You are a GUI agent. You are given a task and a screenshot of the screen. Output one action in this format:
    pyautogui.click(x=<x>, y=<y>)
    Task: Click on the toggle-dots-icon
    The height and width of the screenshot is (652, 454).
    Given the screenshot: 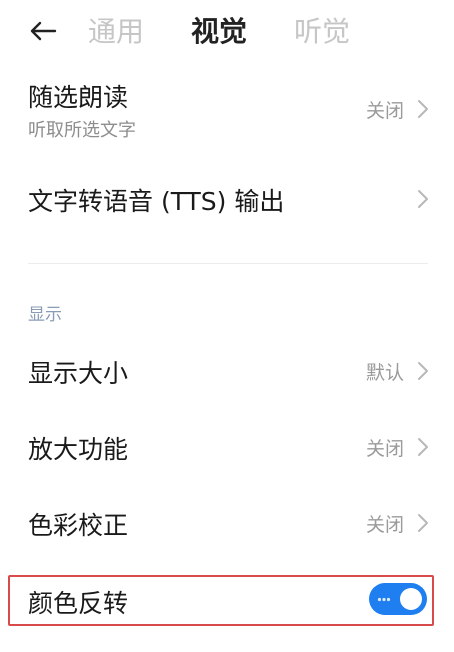 What is the action you would take?
    pyautogui.click(x=384, y=599)
    